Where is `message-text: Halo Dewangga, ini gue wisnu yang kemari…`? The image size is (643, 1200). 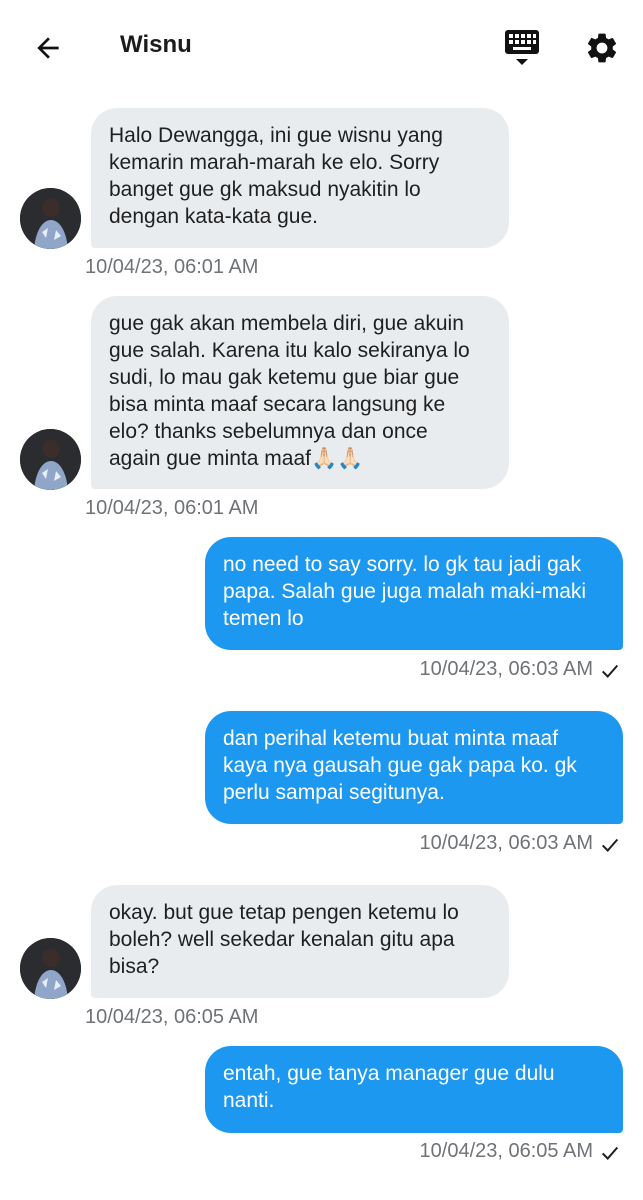
message-text: Halo Dewangga, ini gue wisnu yang kemari… is located at coordinates (276, 176).